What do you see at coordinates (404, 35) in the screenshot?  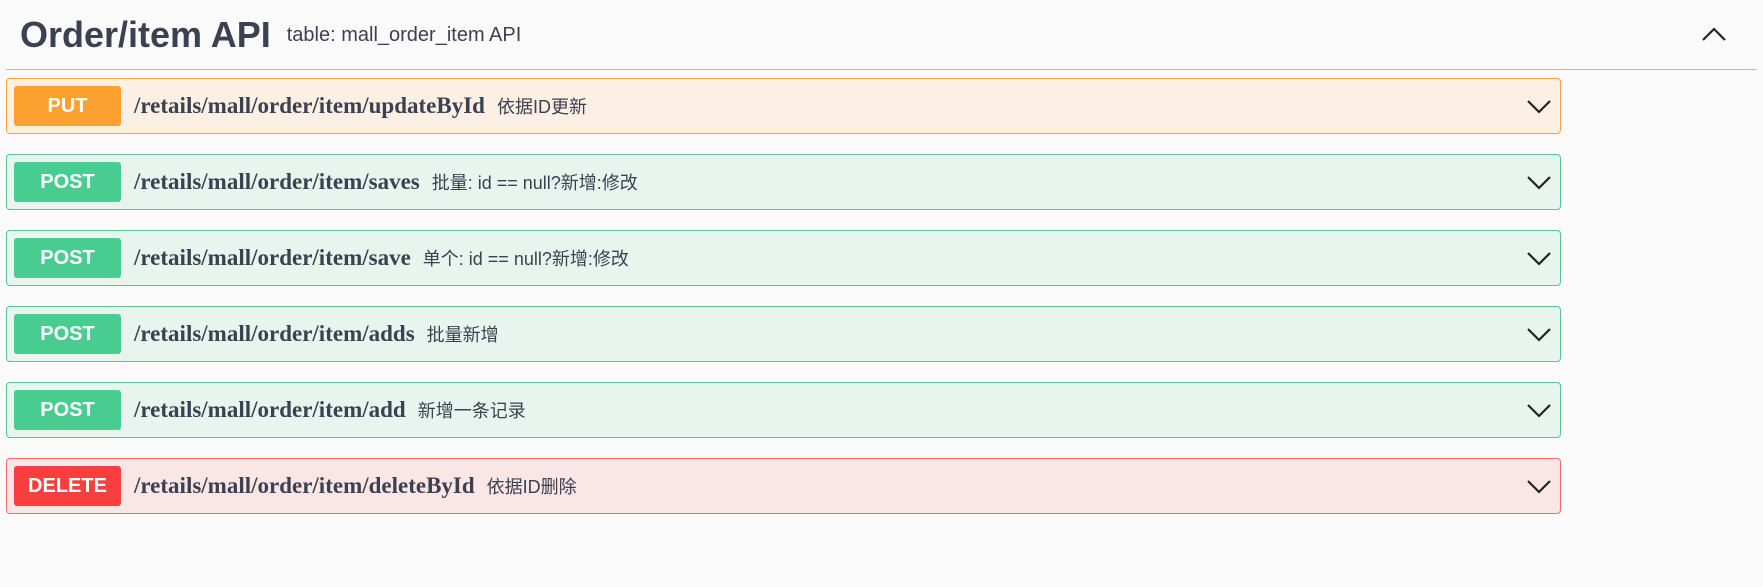 I see `tag-description: table: mall_order_item API` at bounding box center [404, 35].